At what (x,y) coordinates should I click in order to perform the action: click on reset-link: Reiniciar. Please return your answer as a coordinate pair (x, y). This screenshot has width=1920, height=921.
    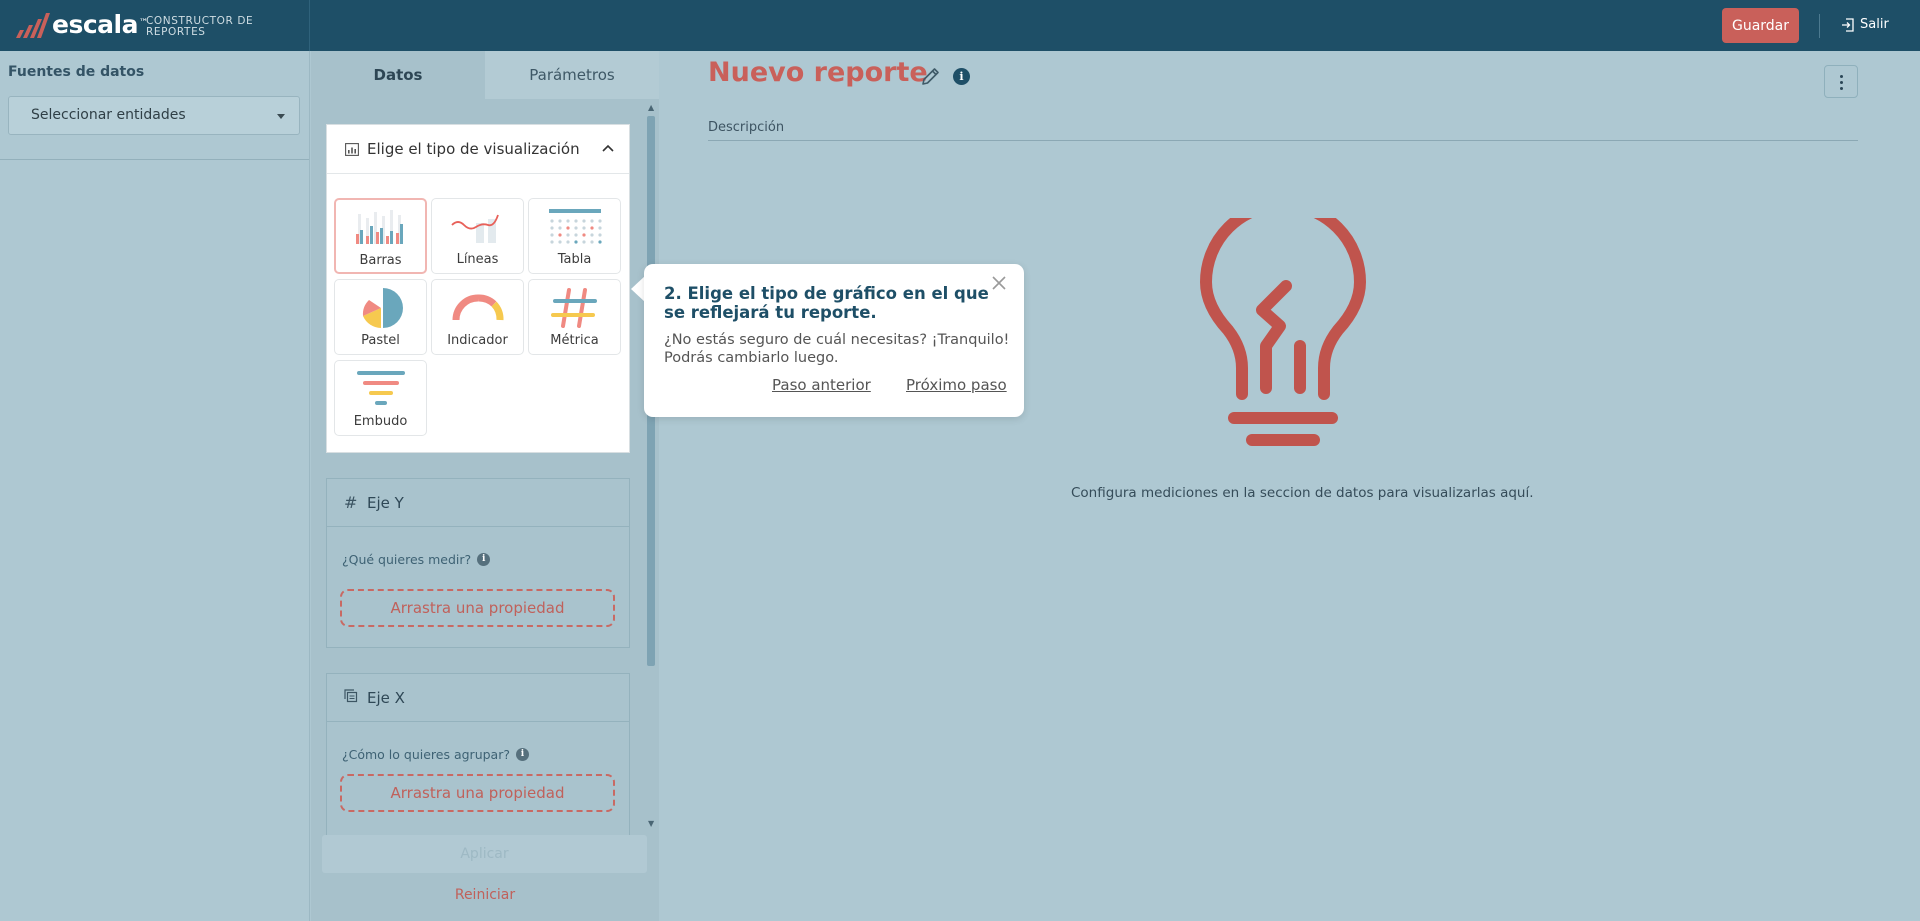
    Looking at the image, I should click on (485, 895).